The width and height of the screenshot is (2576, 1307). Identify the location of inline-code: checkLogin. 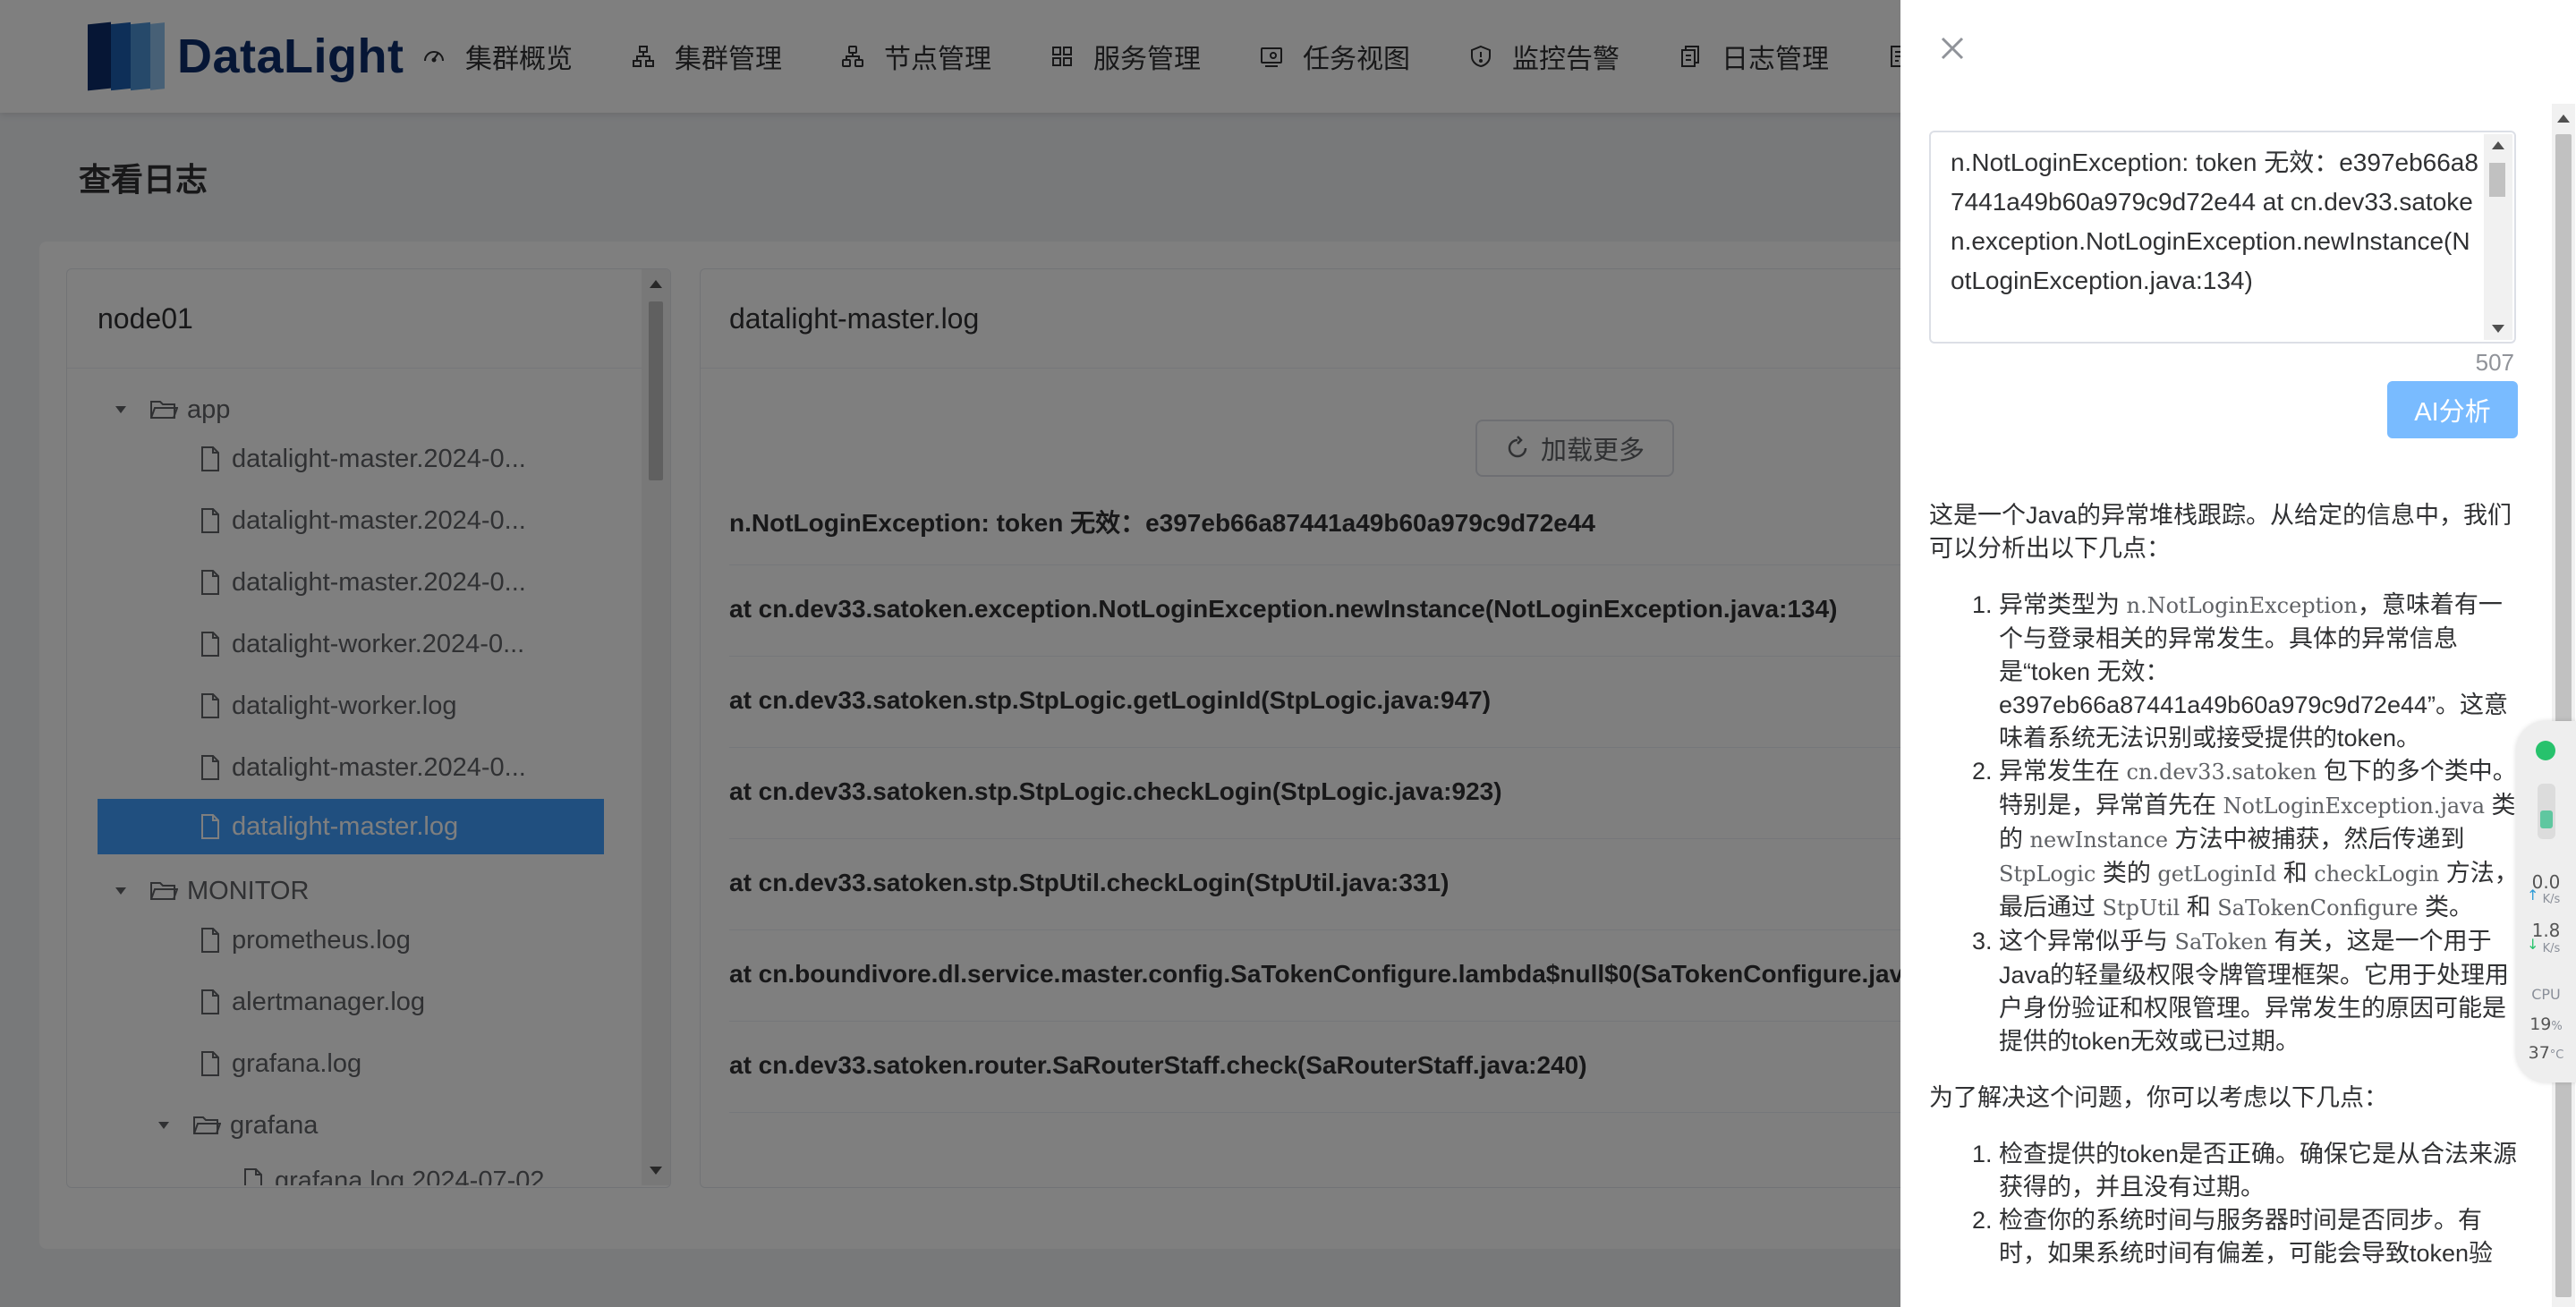
(2377, 874).